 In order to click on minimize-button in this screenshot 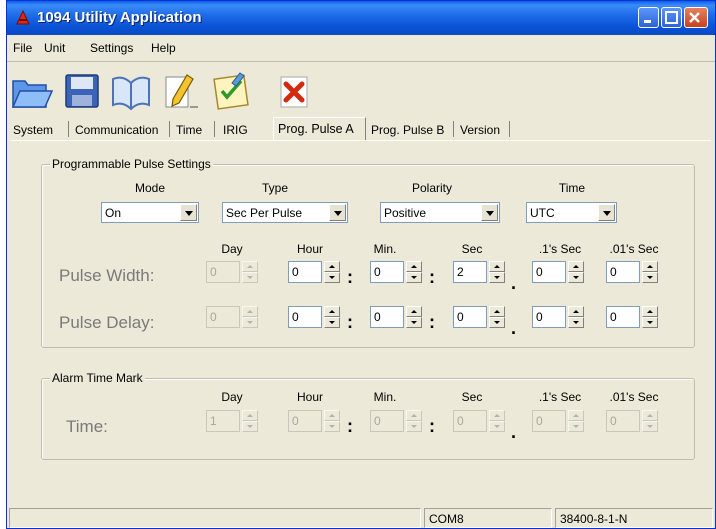, I will do `click(648, 17)`.